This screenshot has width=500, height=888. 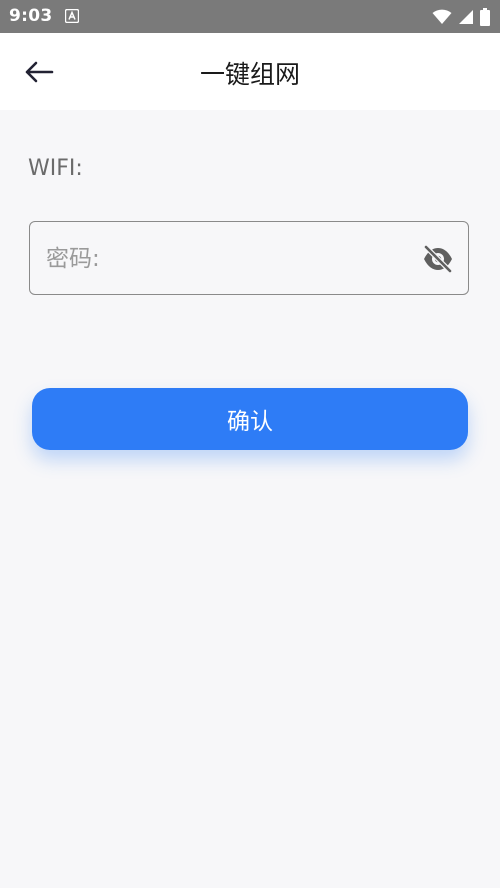 What do you see at coordinates (250, 419) in the screenshot?
I see `confirm-button: 确认` at bounding box center [250, 419].